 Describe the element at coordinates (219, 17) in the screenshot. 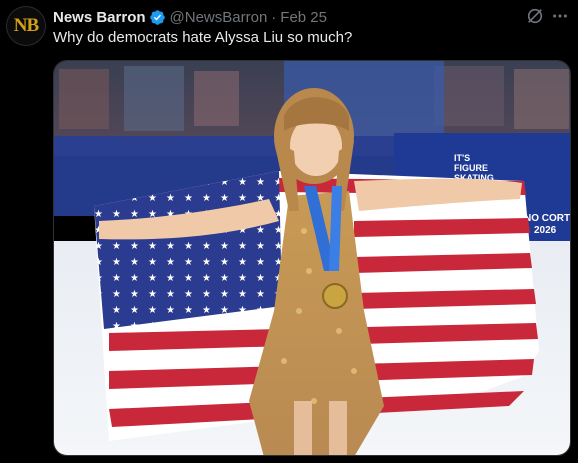

I see `handle: @NewsBarron` at that location.